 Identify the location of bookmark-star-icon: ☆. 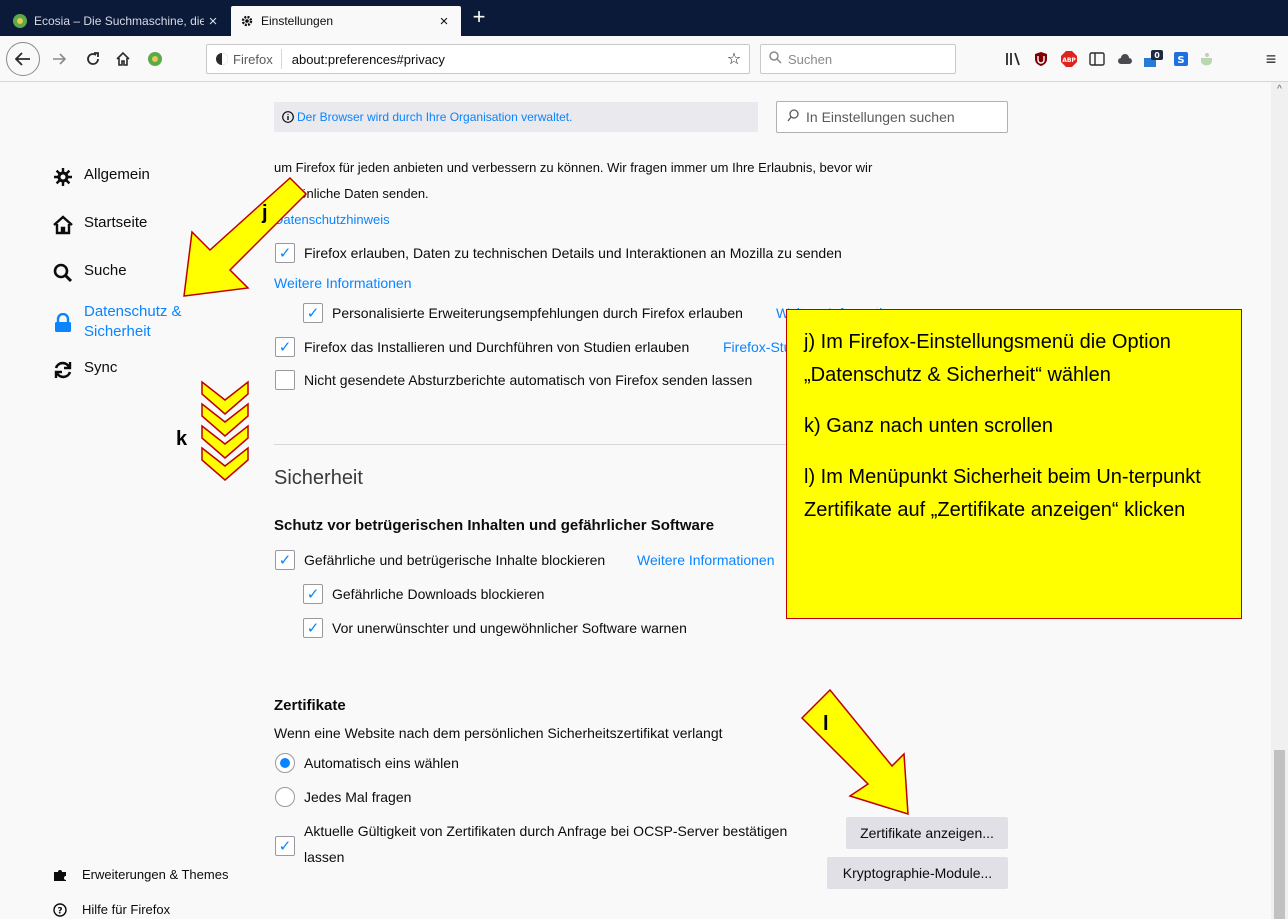
(734, 59).